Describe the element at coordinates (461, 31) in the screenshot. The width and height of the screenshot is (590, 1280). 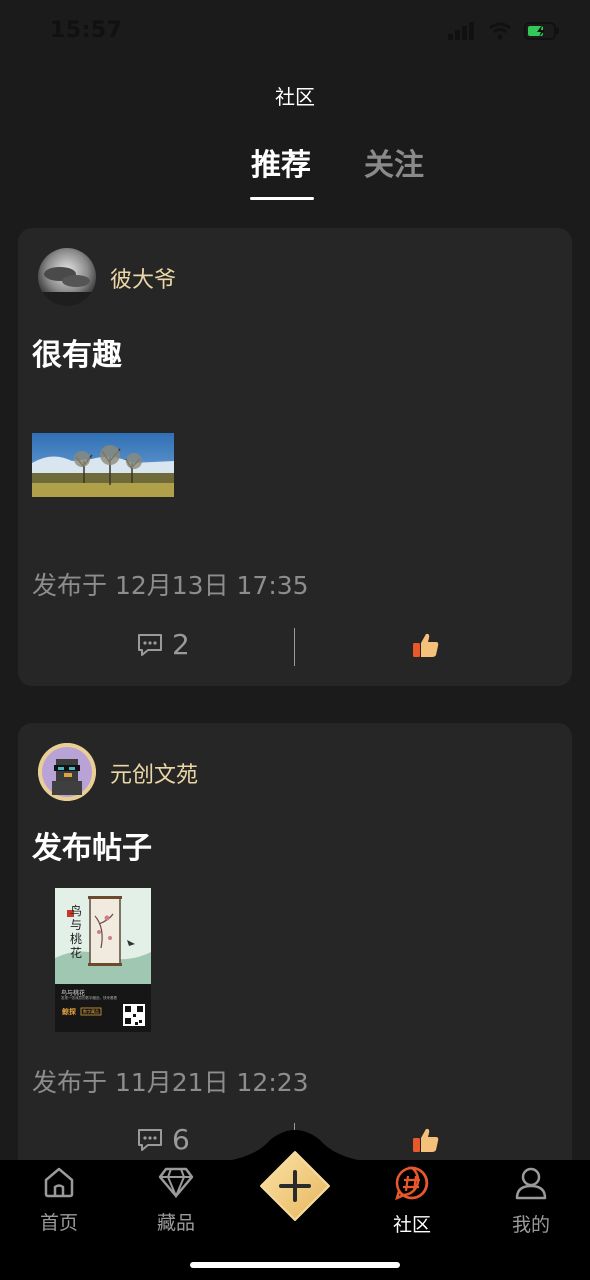
I see `signal-icon` at that location.